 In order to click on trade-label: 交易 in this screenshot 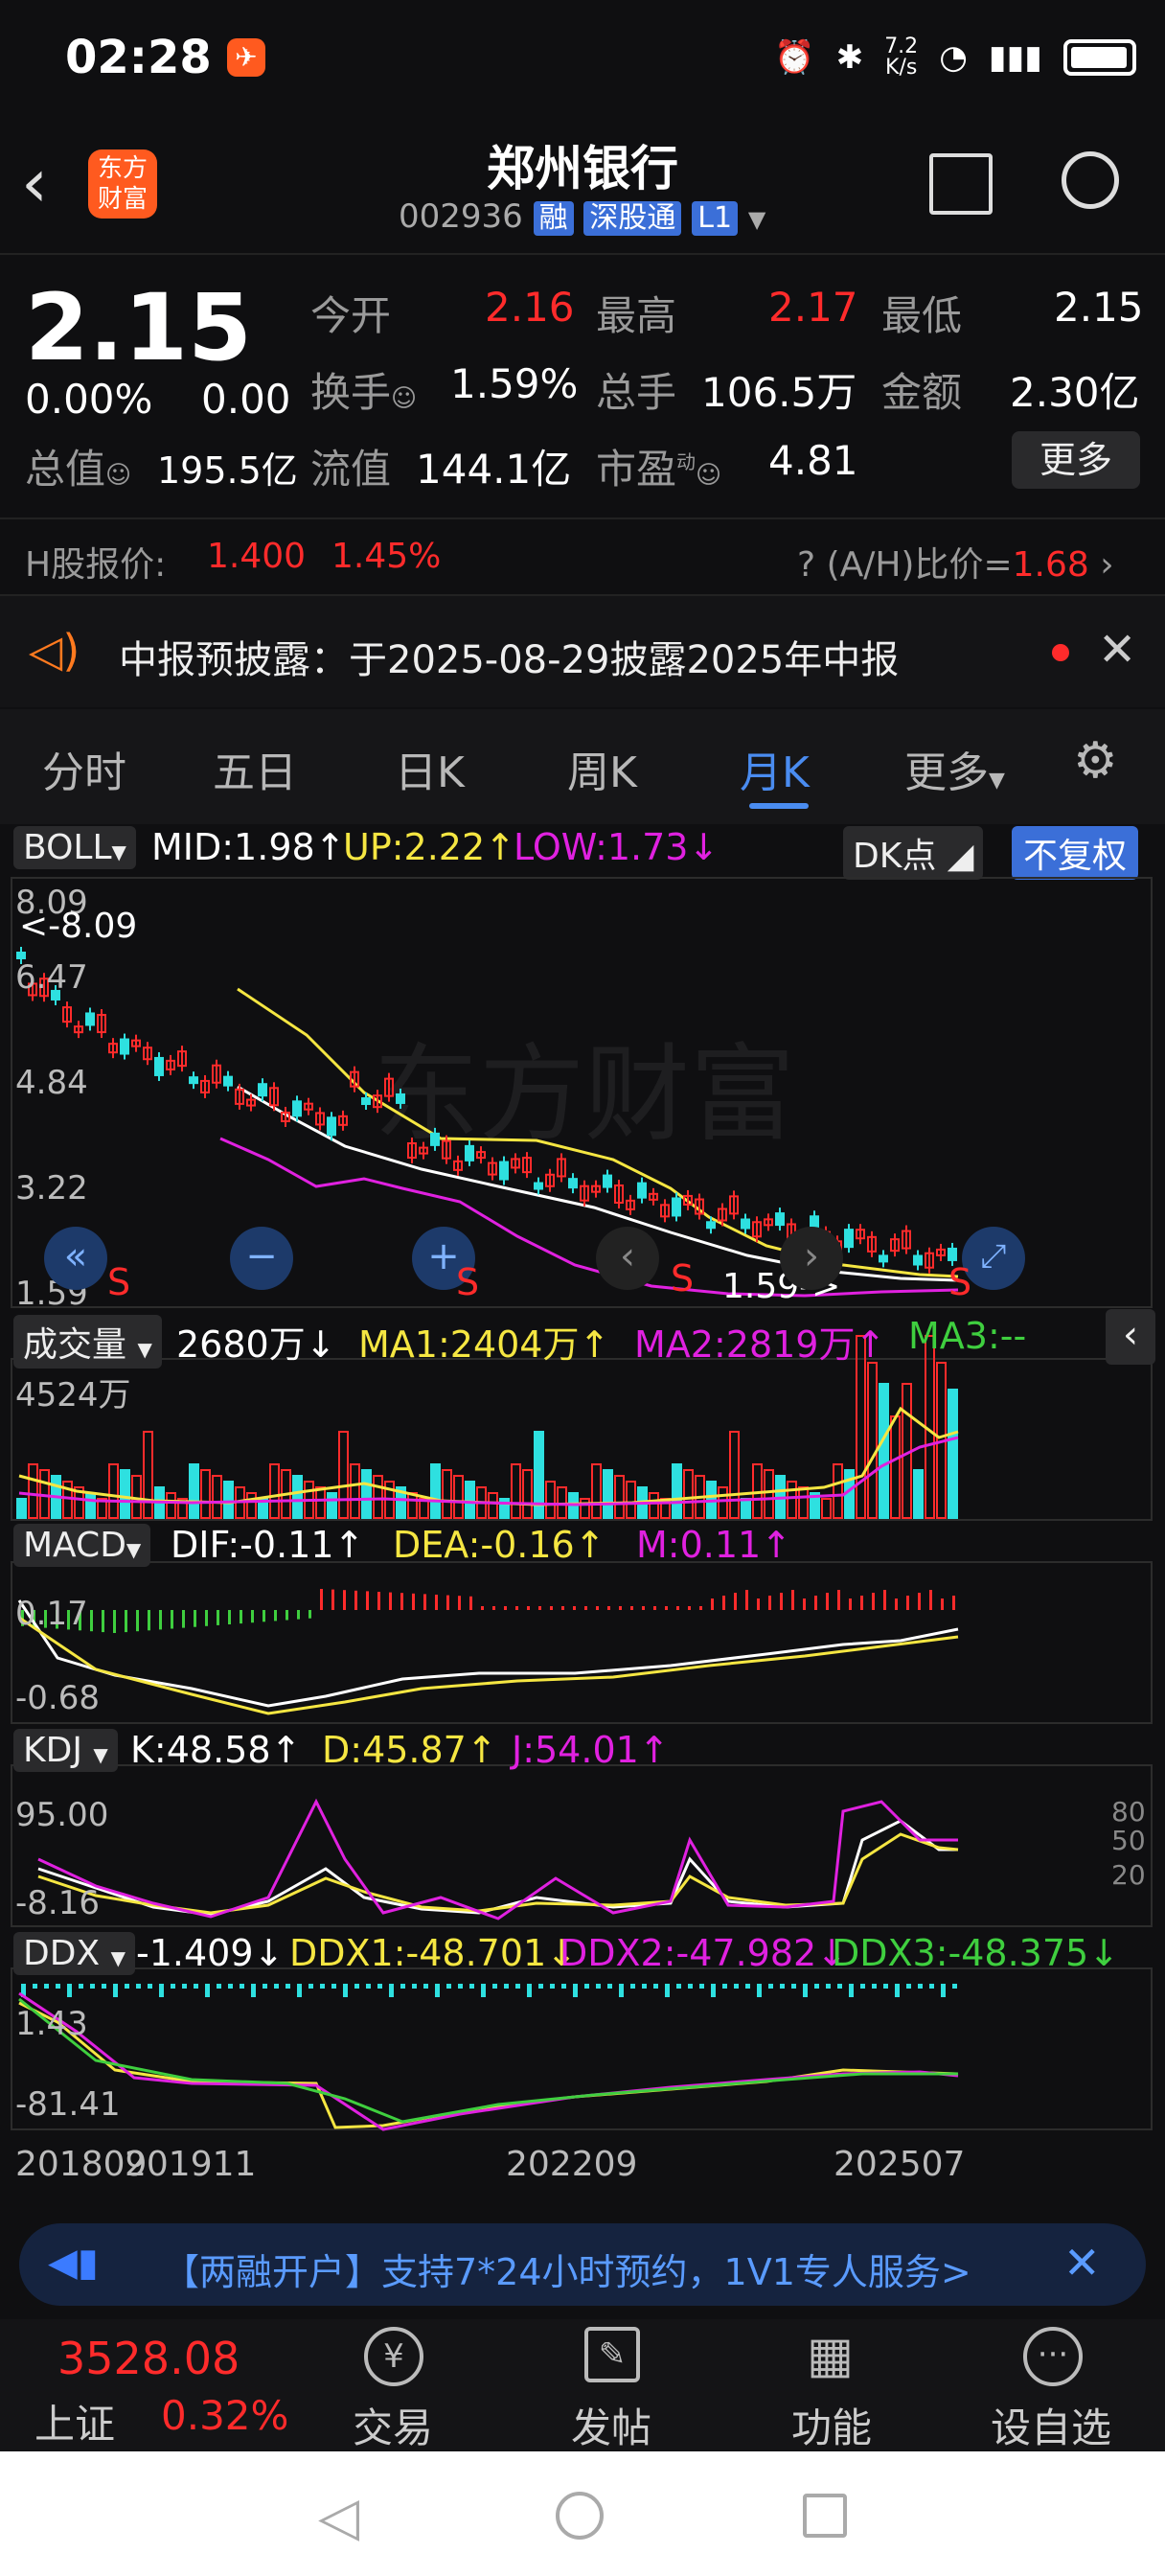, I will do `click(393, 2425)`.